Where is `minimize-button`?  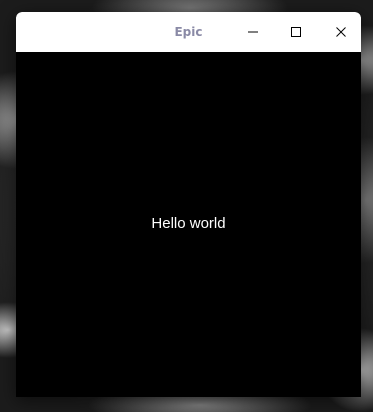 minimize-button is located at coordinates (253, 32).